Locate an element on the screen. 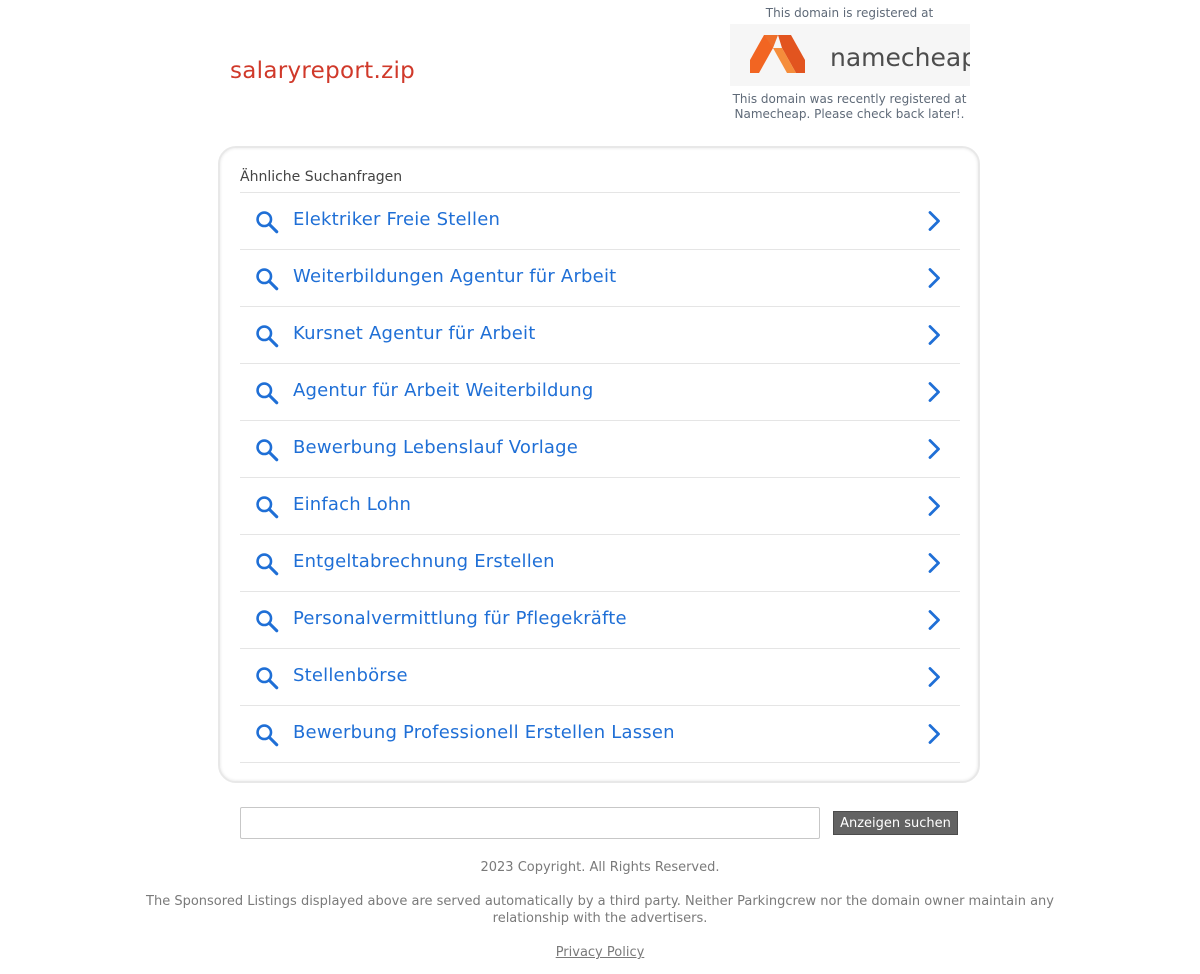  privacy-policy-link: Privacy Policy is located at coordinates (600, 952).